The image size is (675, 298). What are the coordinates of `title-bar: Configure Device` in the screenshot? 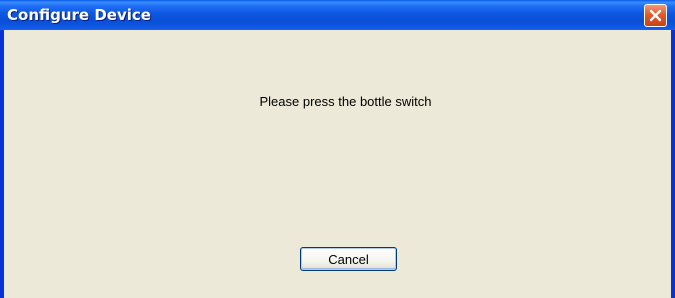 It's located at (337, 15).